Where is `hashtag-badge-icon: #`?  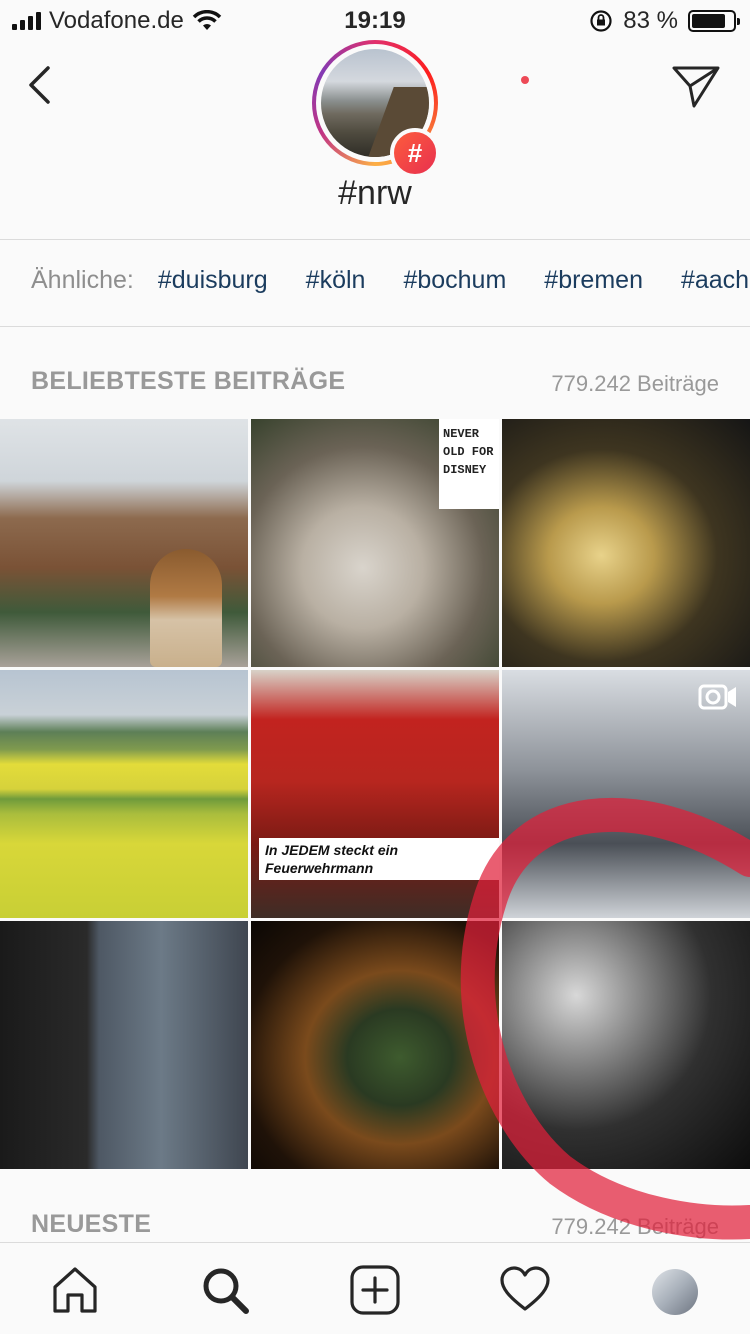
hashtag-badge-icon: # is located at coordinates (415, 153).